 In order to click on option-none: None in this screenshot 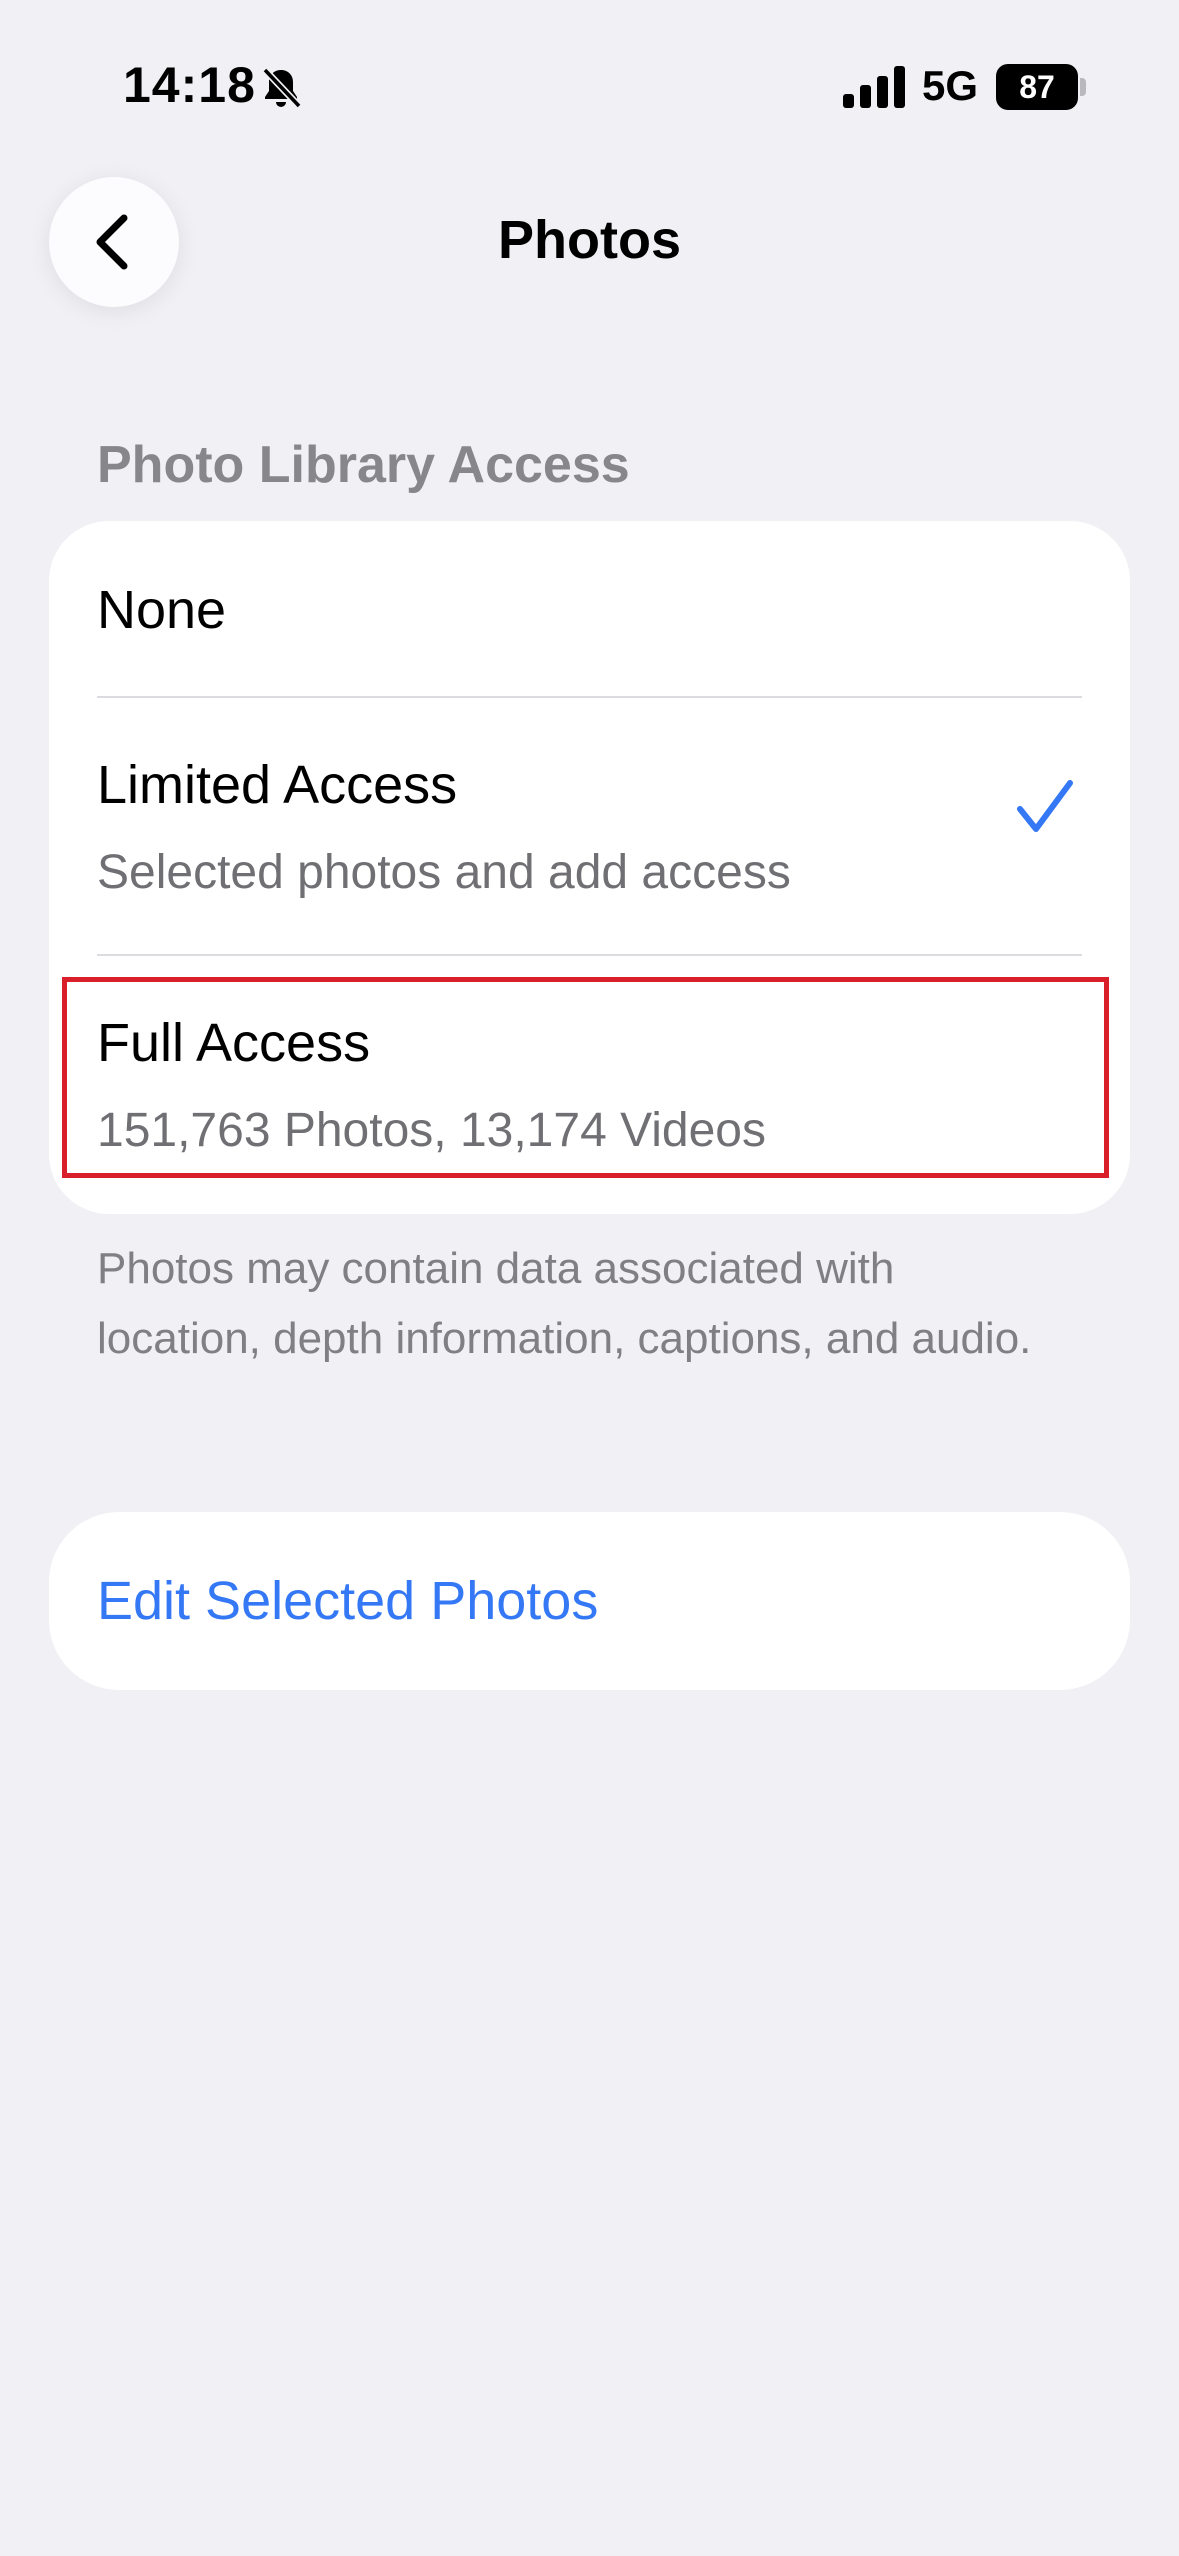, I will do `click(589, 609)`.